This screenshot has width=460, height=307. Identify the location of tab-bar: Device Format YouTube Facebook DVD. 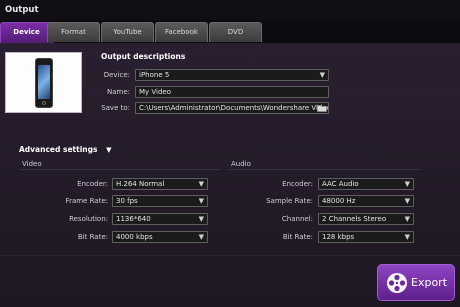
(230, 31).